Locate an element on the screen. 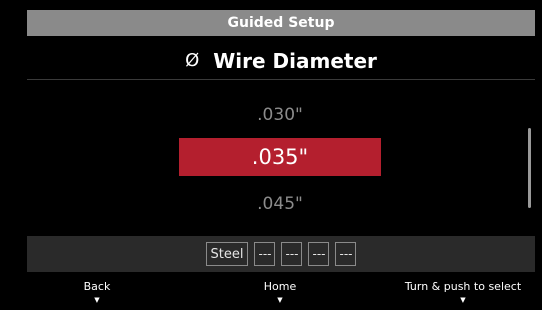 The image size is (542, 310). summary-chip-3: --- is located at coordinates (292, 254).